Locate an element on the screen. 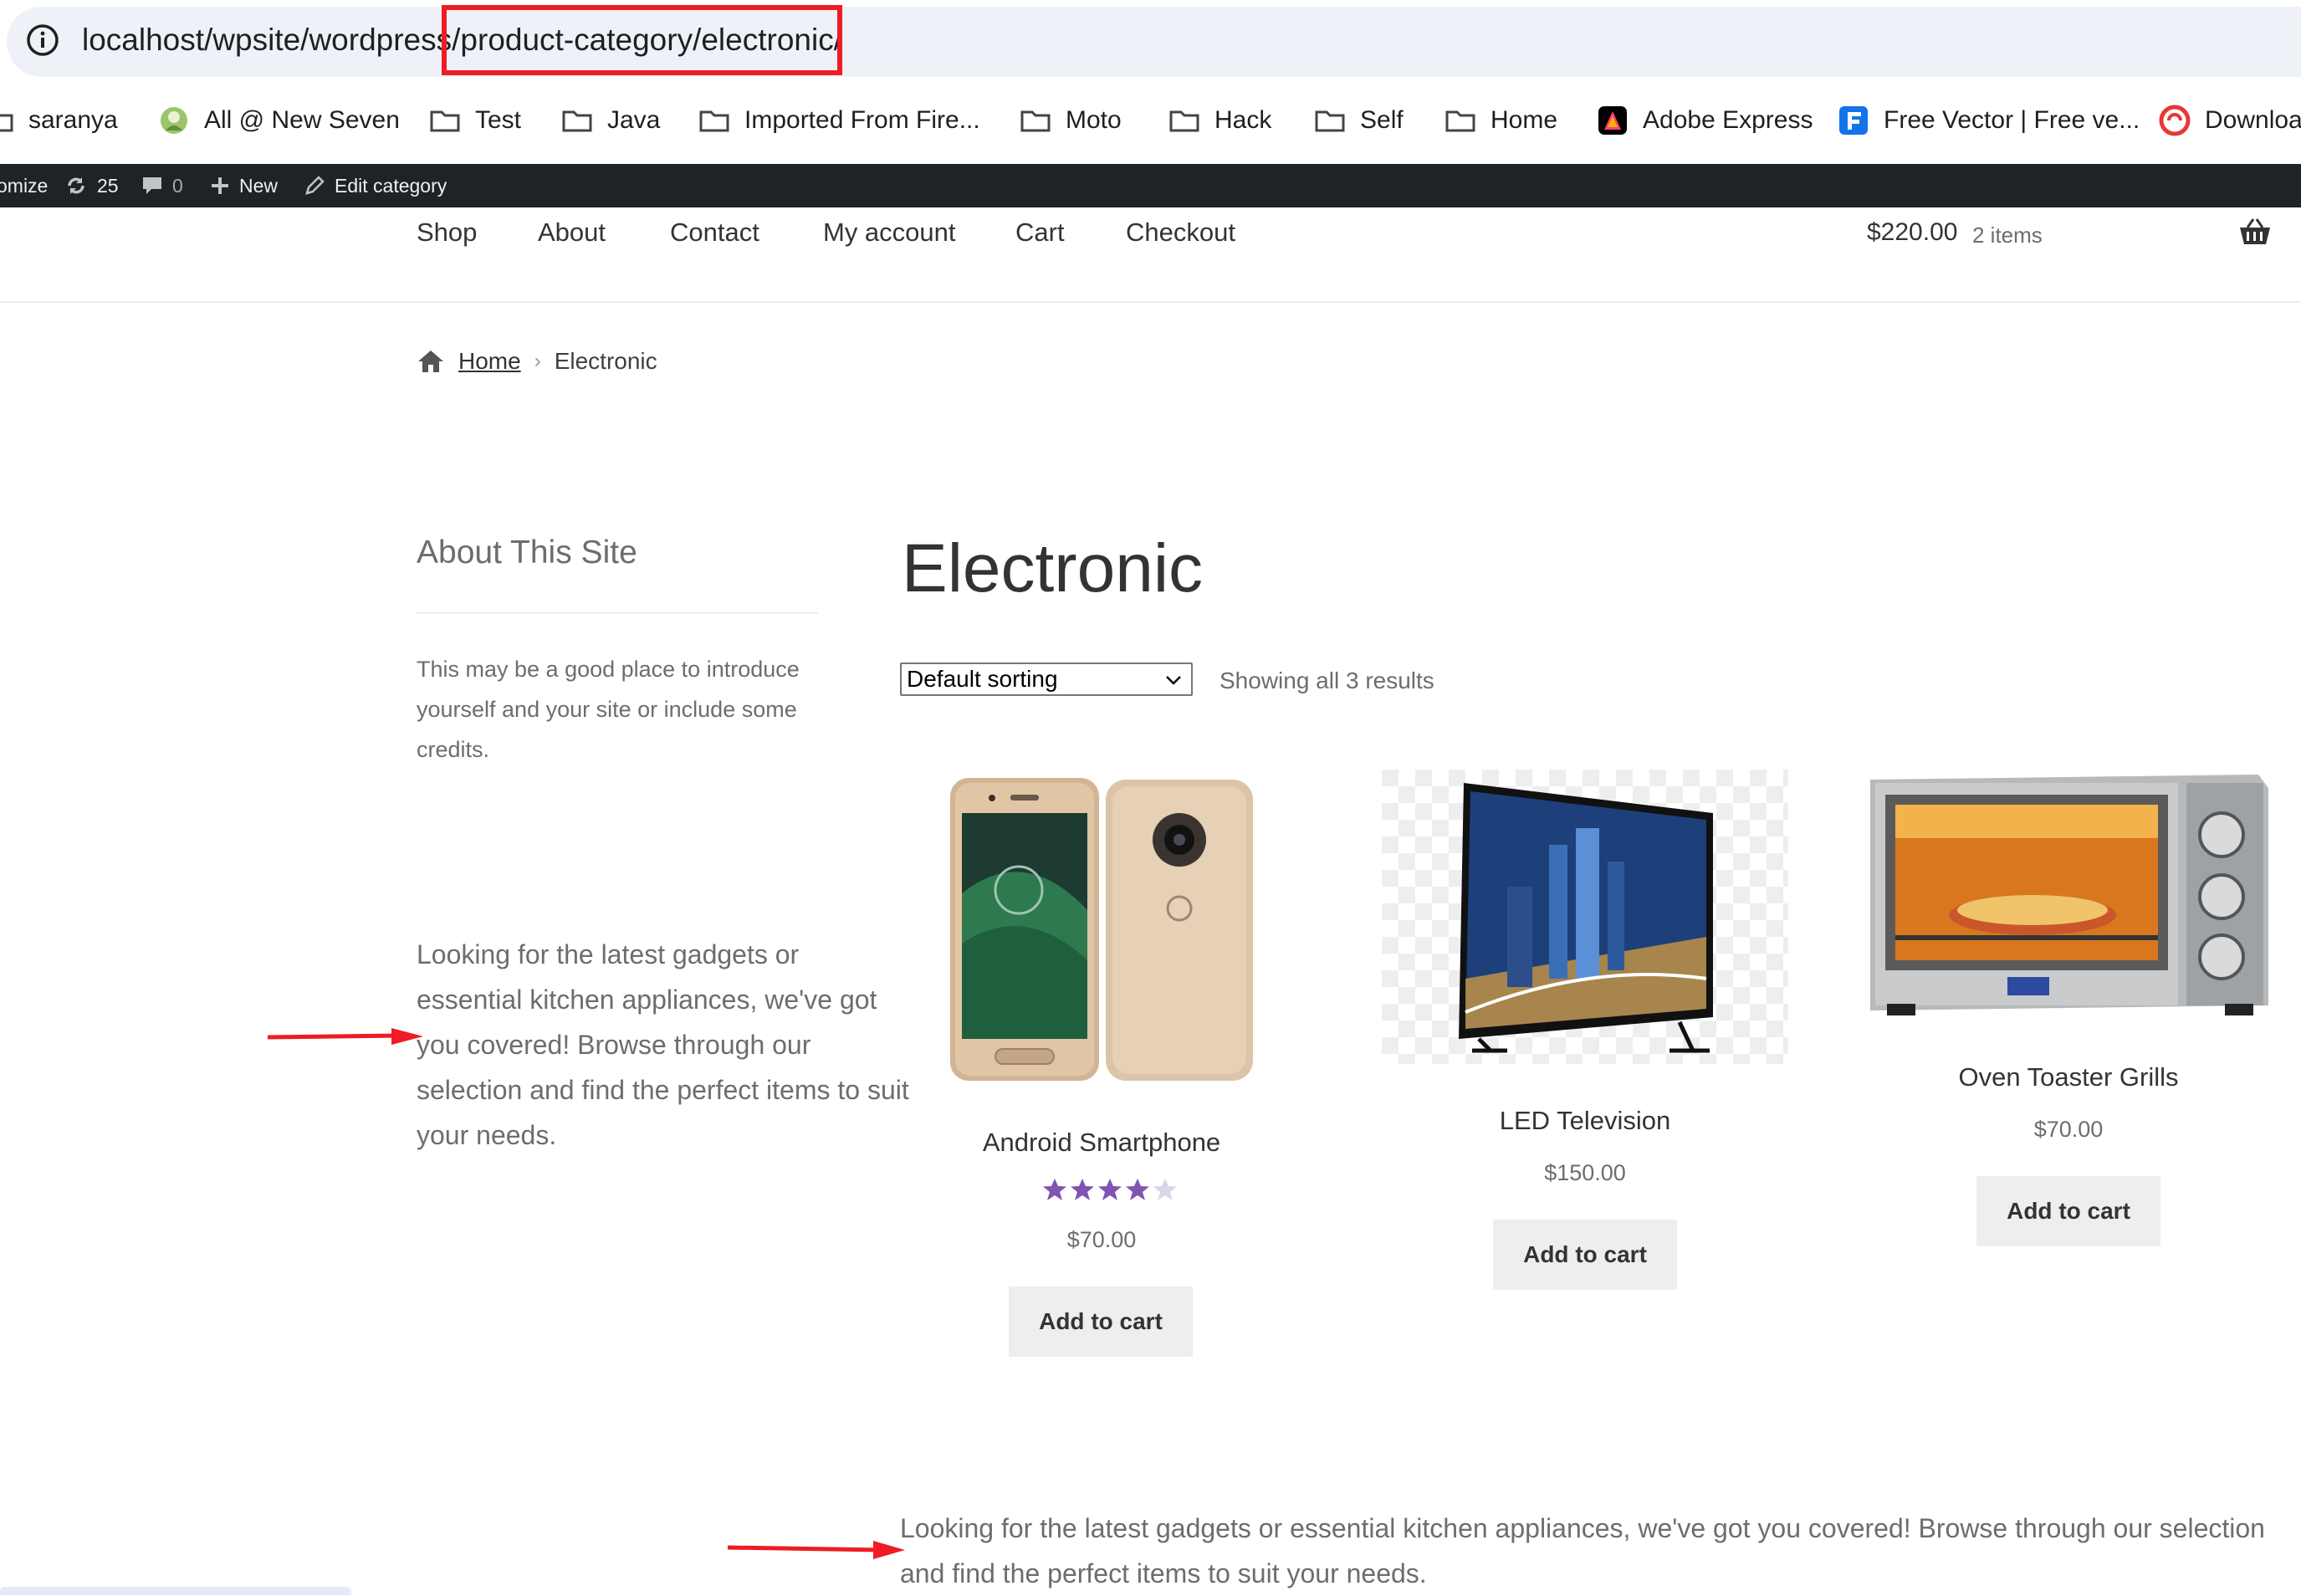 The height and width of the screenshot is (1596, 2301). admin-updates: 25 is located at coordinates (91, 186).